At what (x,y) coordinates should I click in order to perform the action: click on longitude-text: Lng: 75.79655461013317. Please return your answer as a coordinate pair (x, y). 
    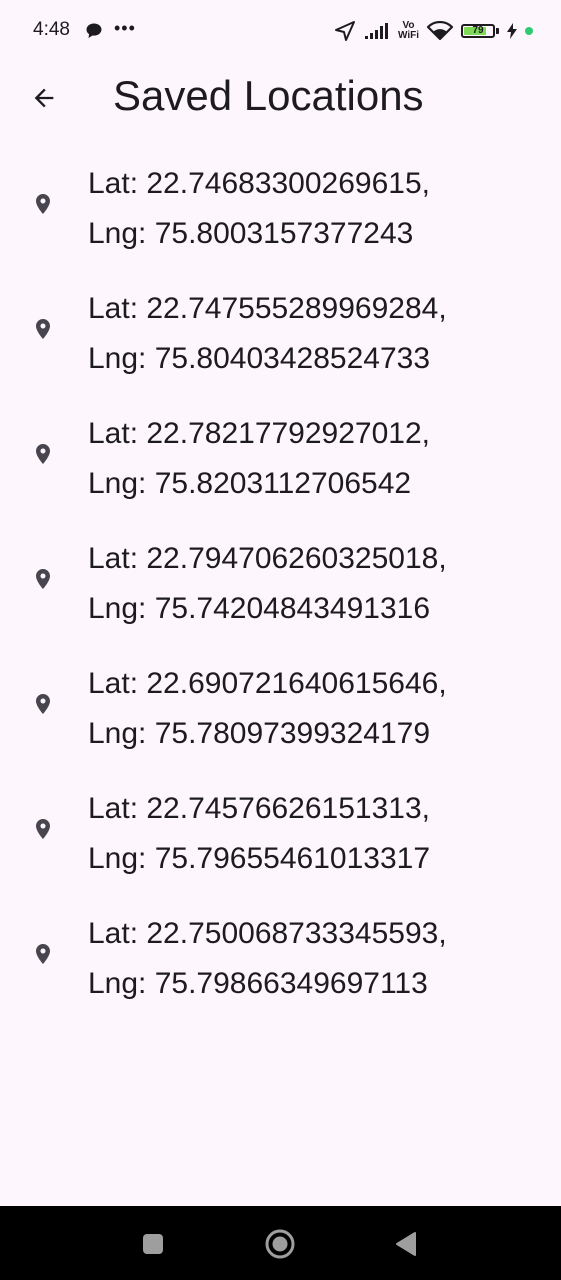
    Looking at the image, I should click on (259, 858).